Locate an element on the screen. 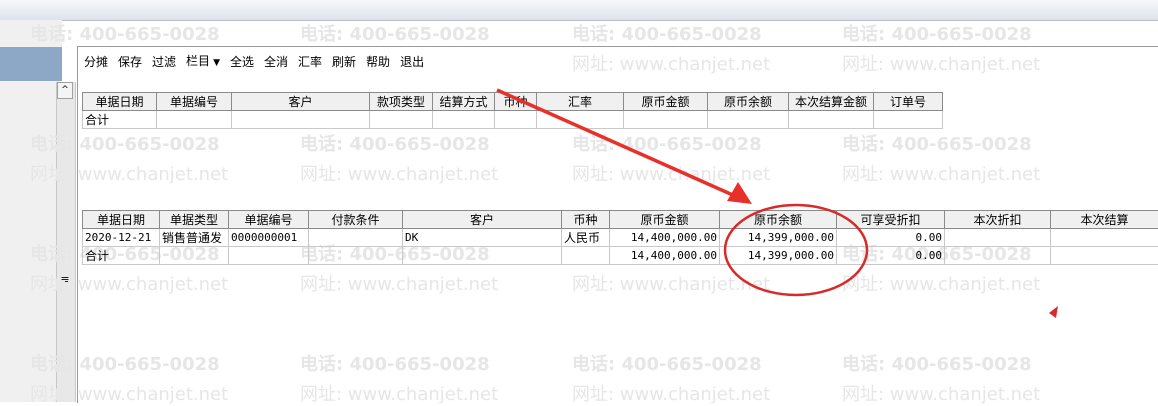 The image size is (1158, 406). vertical-scrollbar: ^ ≡ is located at coordinates (66, 242).